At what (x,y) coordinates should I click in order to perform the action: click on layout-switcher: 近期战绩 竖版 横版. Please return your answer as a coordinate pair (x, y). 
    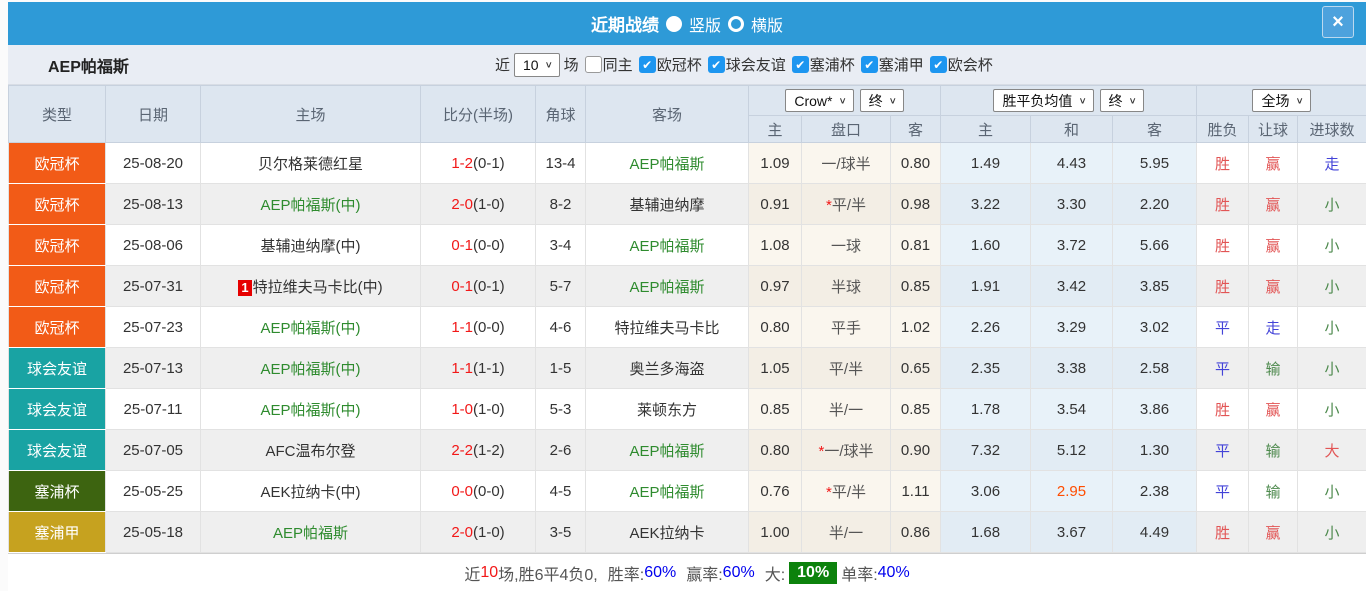
    Looking at the image, I should click on (687, 23).